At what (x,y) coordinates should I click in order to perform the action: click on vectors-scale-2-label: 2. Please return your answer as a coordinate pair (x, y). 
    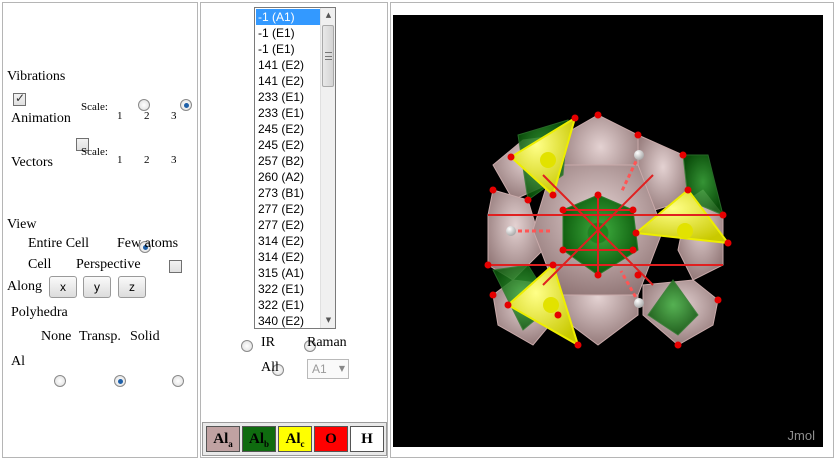
    Looking at the image, I should click on (147, 160).